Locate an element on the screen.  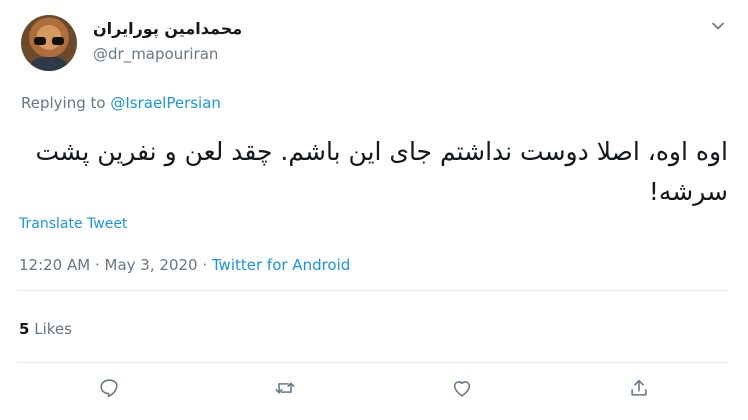
reply-mention-link: @IsraelPersian is located at coordinates (165, 103).